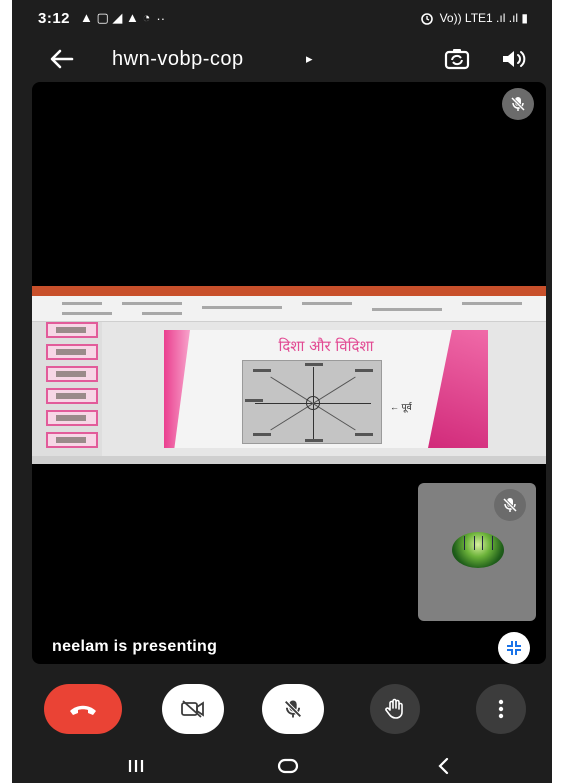 Image resolution: width=562 pixels, height=783 pixels. Describe the element at coordinates (457, 59) in the screenshot. I see `camera-flip-icon` at that location.